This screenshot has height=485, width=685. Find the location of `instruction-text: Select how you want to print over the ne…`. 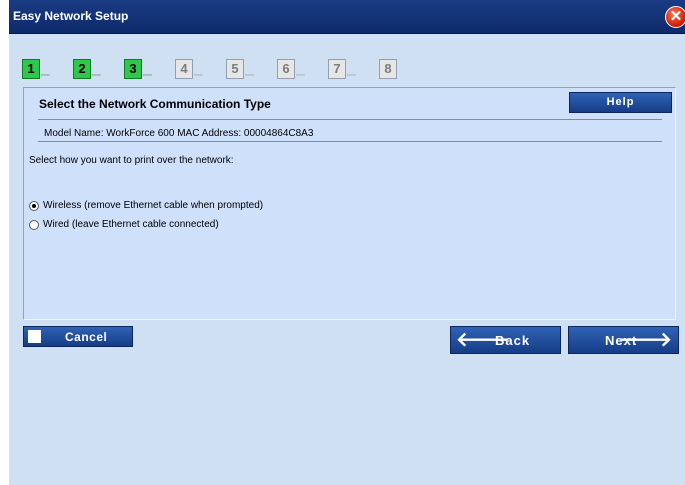

instruction-text: Select how you want to print over the ne… is located at coordinates (131, 160).